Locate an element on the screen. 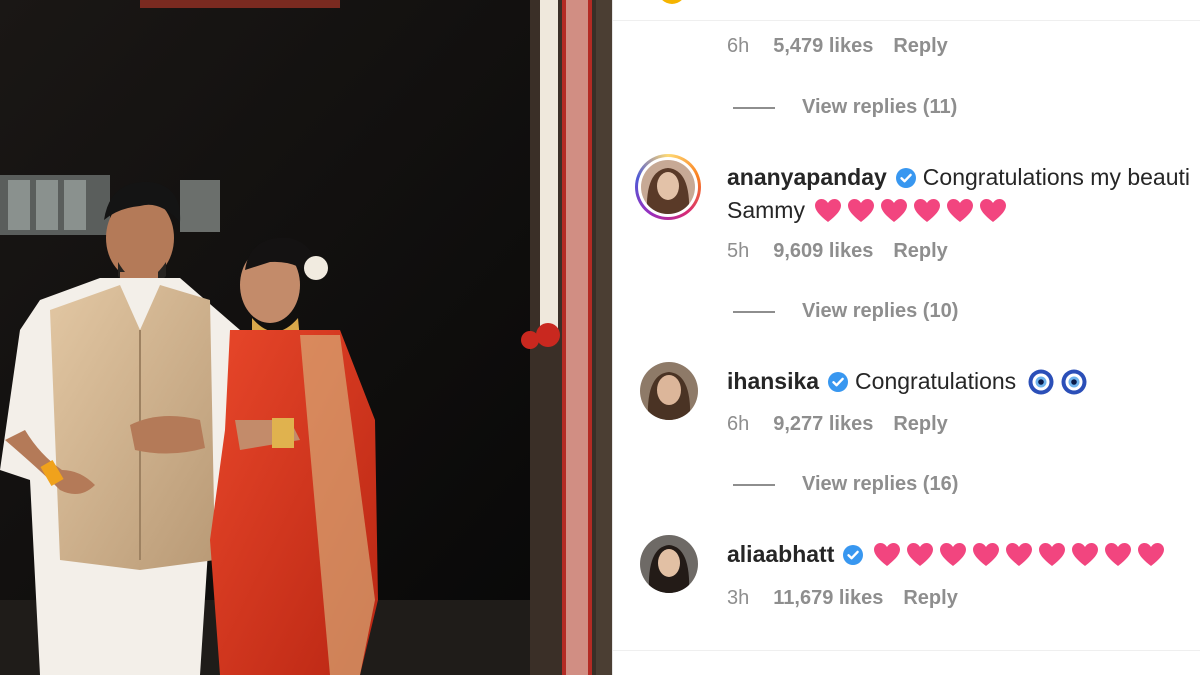 The width and height of the screenshot is (1200, 675). comment-time: 5h is located at coordinates (738, 251).